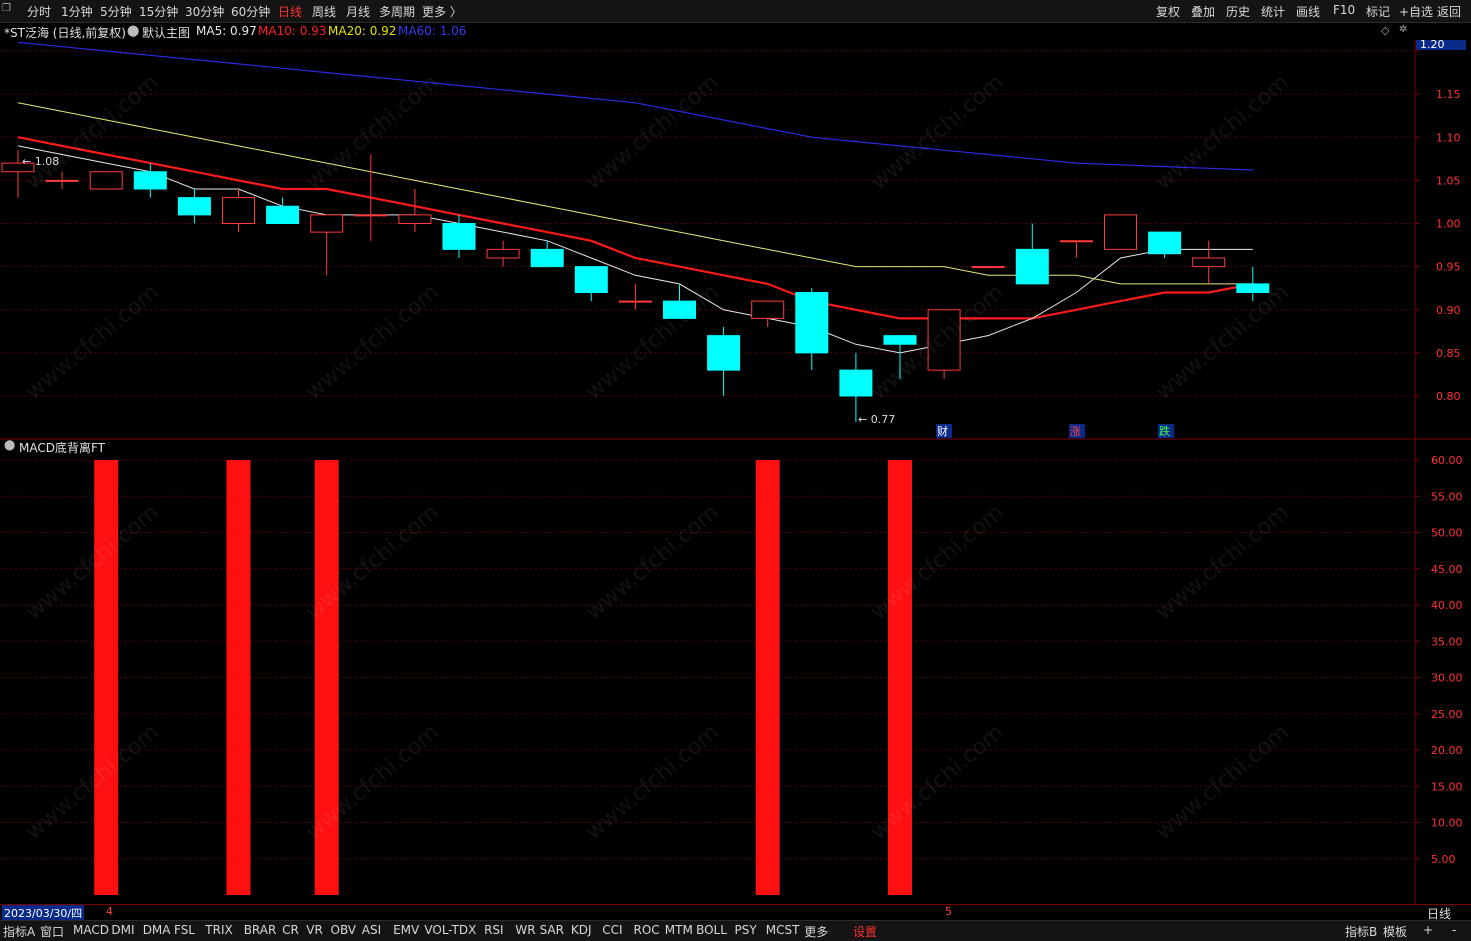  I want to click on indicator-tab-fsl: FSL, so click(184, 930).